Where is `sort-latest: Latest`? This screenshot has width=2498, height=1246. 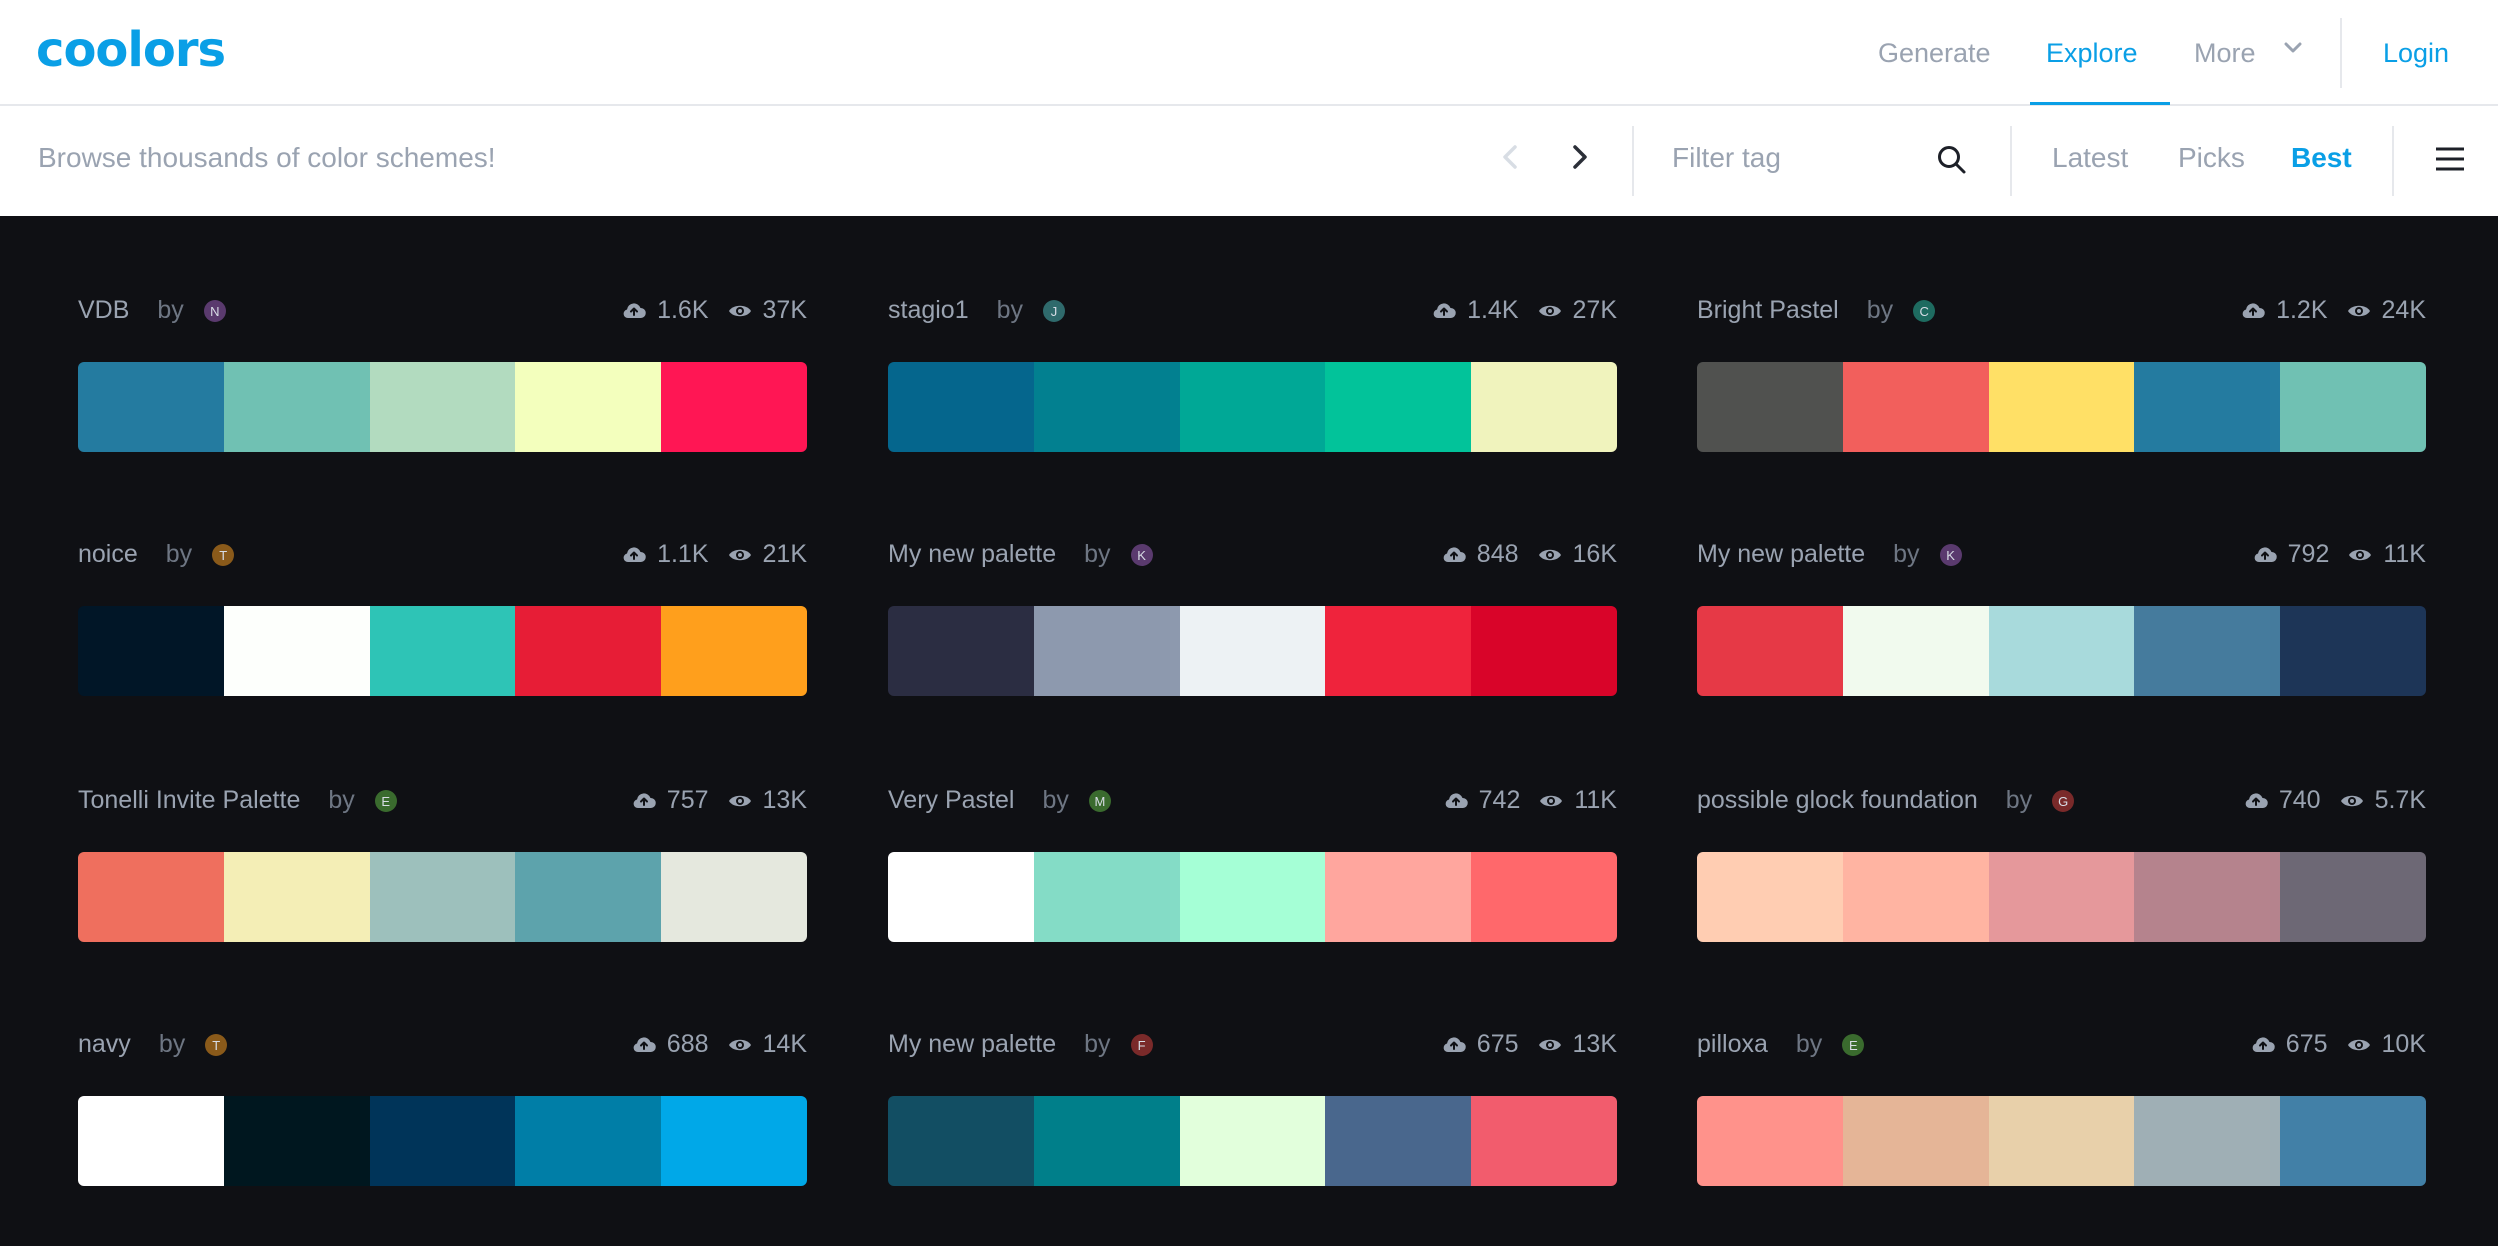
sort-latest: Latest is located at coordinates (2090, 158).